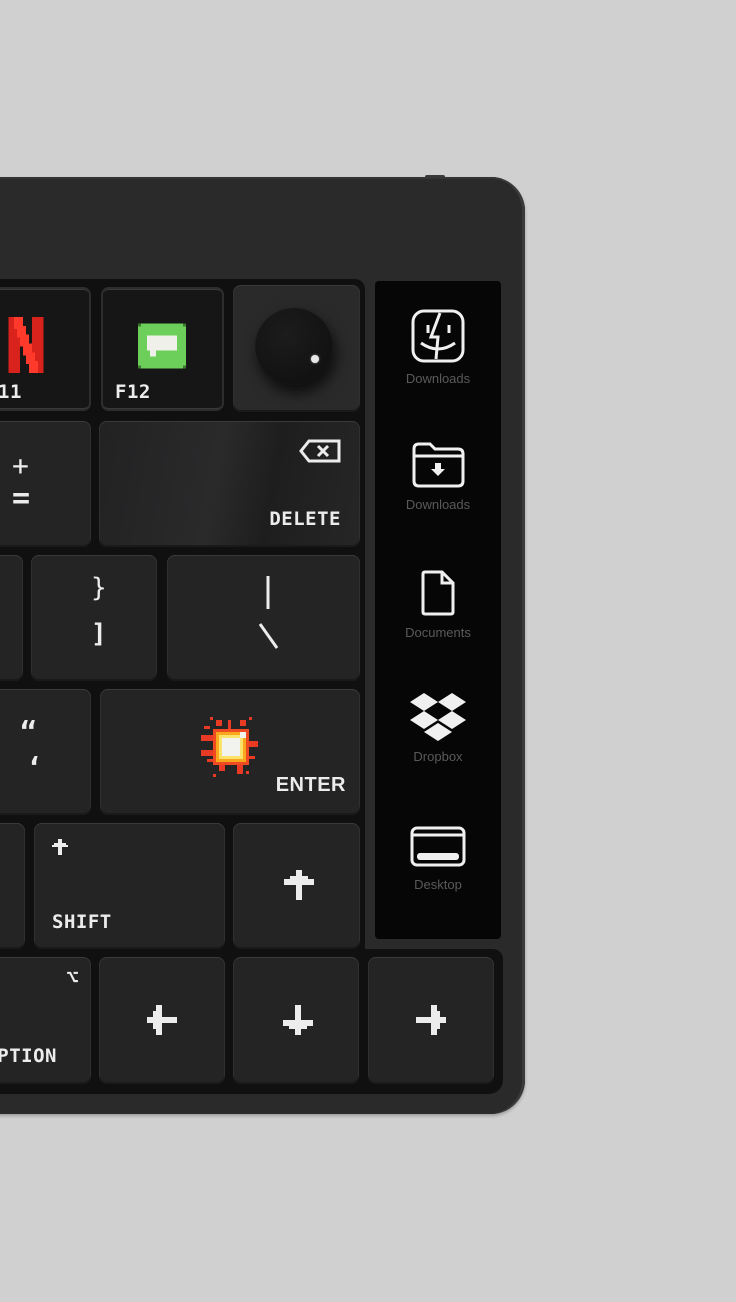 This screenshot has height=1302, width=736. I want to click on arrow-left-key, so click(162, 1020).